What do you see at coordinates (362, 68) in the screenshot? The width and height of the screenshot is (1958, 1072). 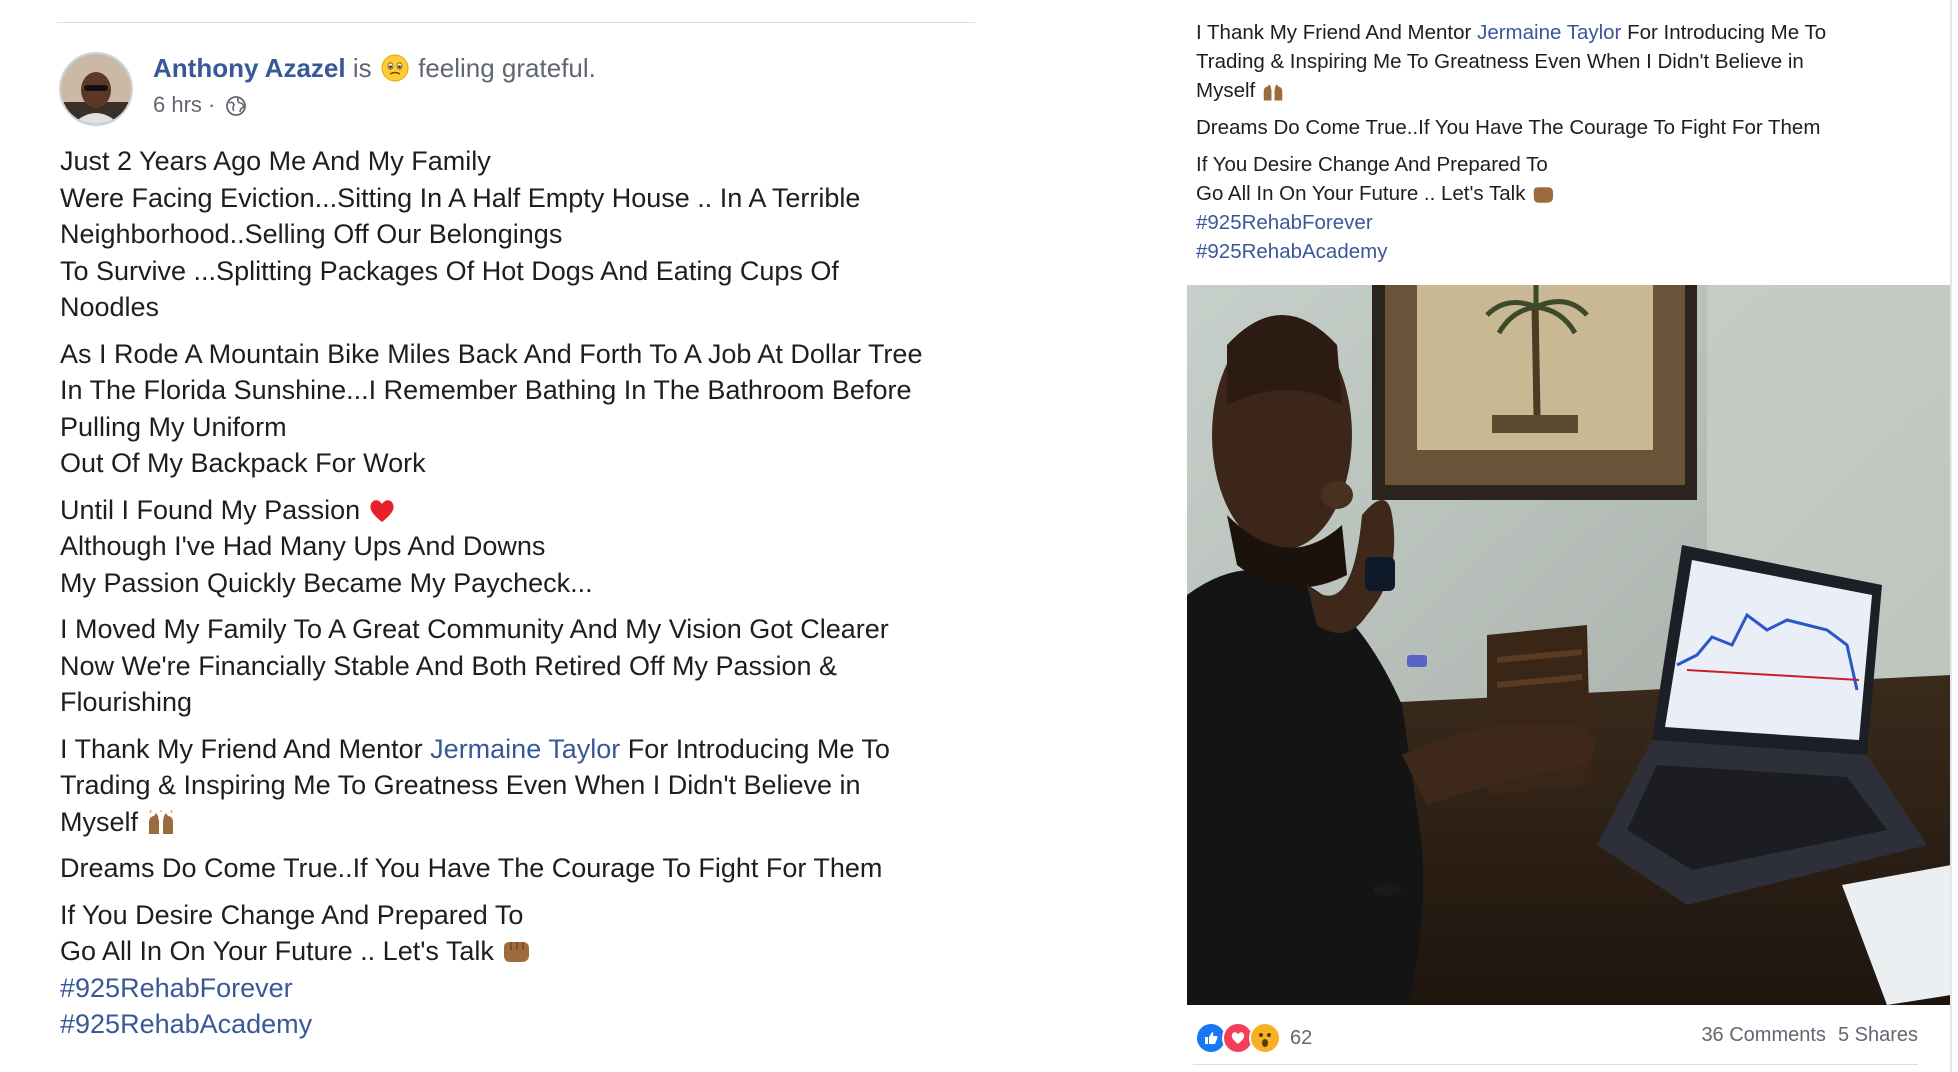 I see `is-text: is` at bounding box center [362, 68].